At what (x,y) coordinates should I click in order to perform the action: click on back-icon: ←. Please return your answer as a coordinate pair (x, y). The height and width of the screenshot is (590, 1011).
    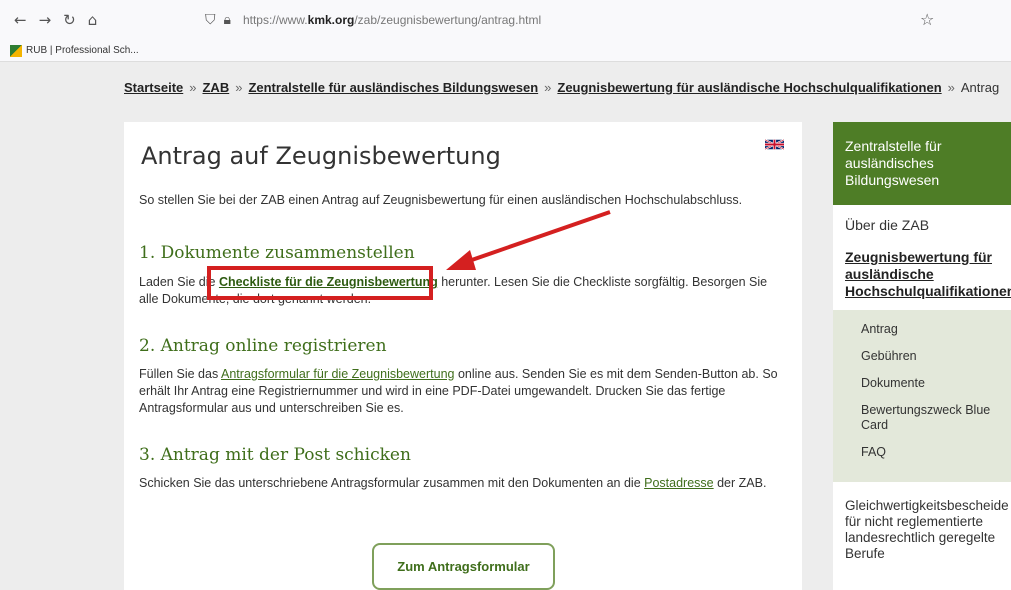
    Looking at the image, I should click on (20, 20).